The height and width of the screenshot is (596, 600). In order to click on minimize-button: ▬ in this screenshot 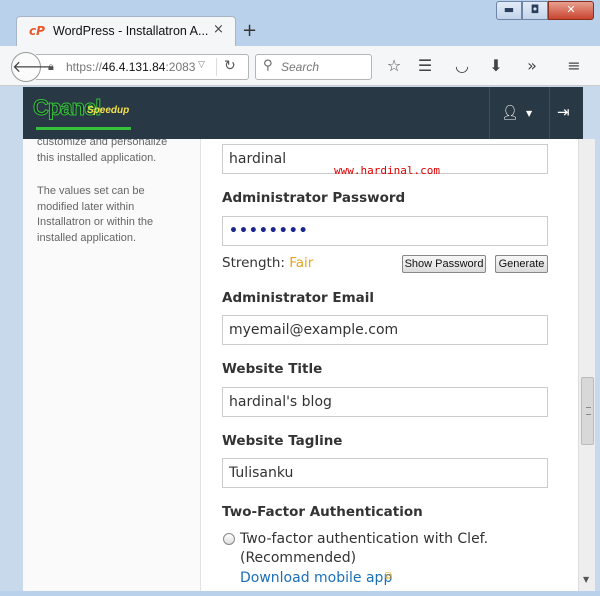, I will do `click(509, 10)`.